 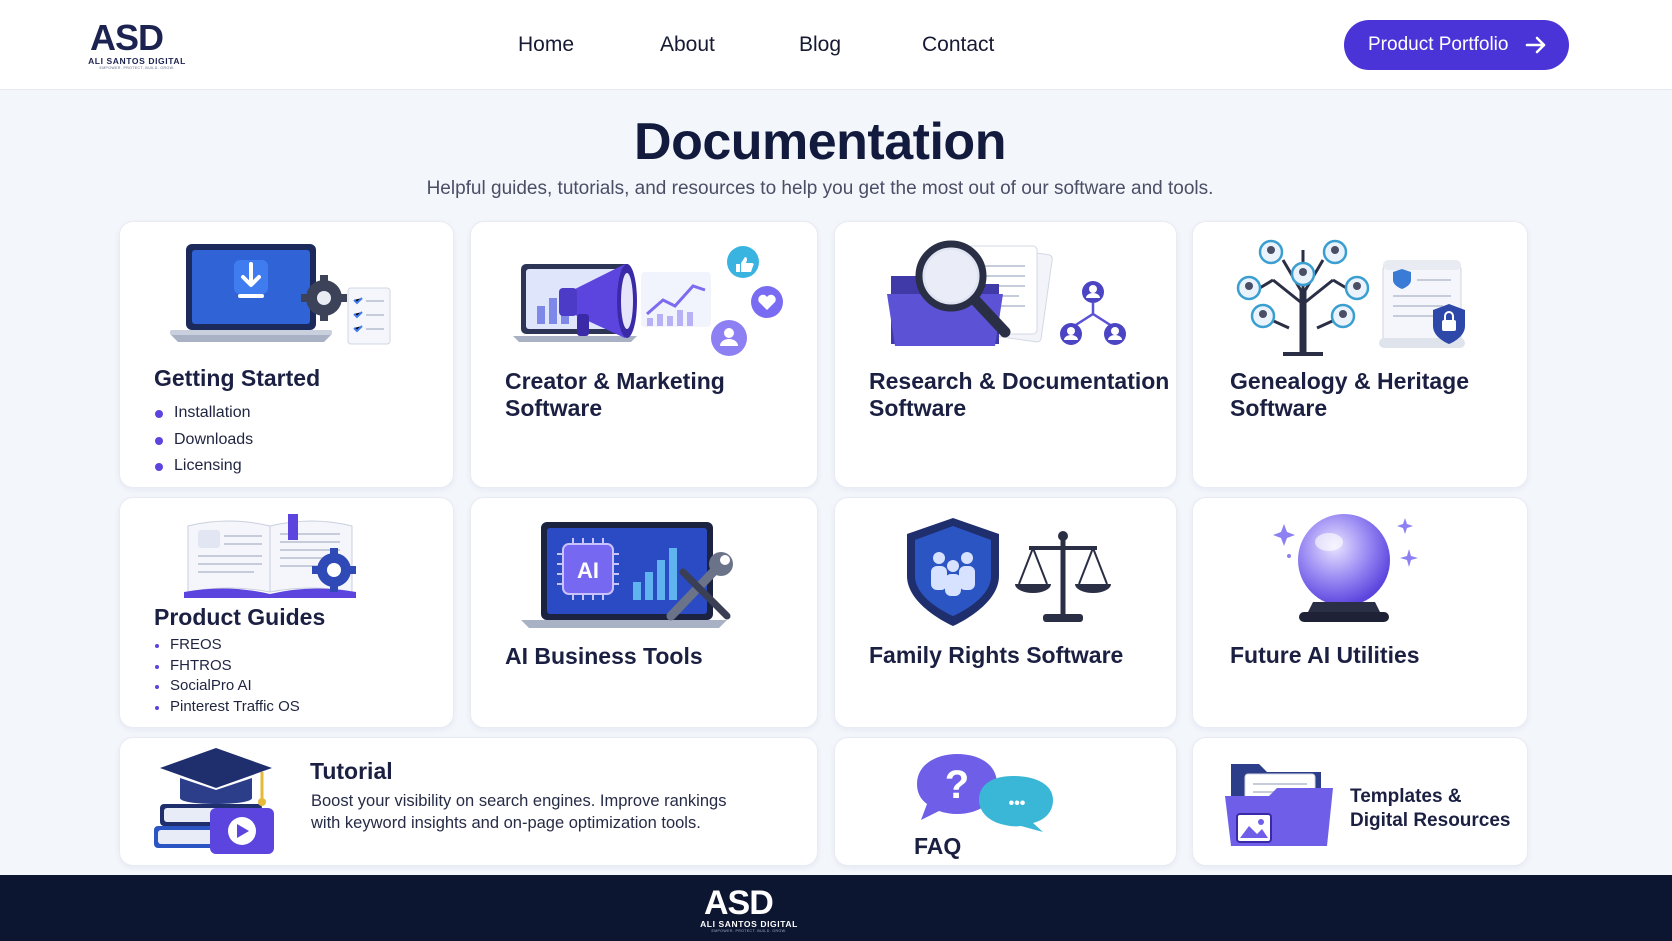 What do you see at coordinates (1009, 572) in the screenshot?
I see `shield-scales-icon` at bounding box center [1009, 572].